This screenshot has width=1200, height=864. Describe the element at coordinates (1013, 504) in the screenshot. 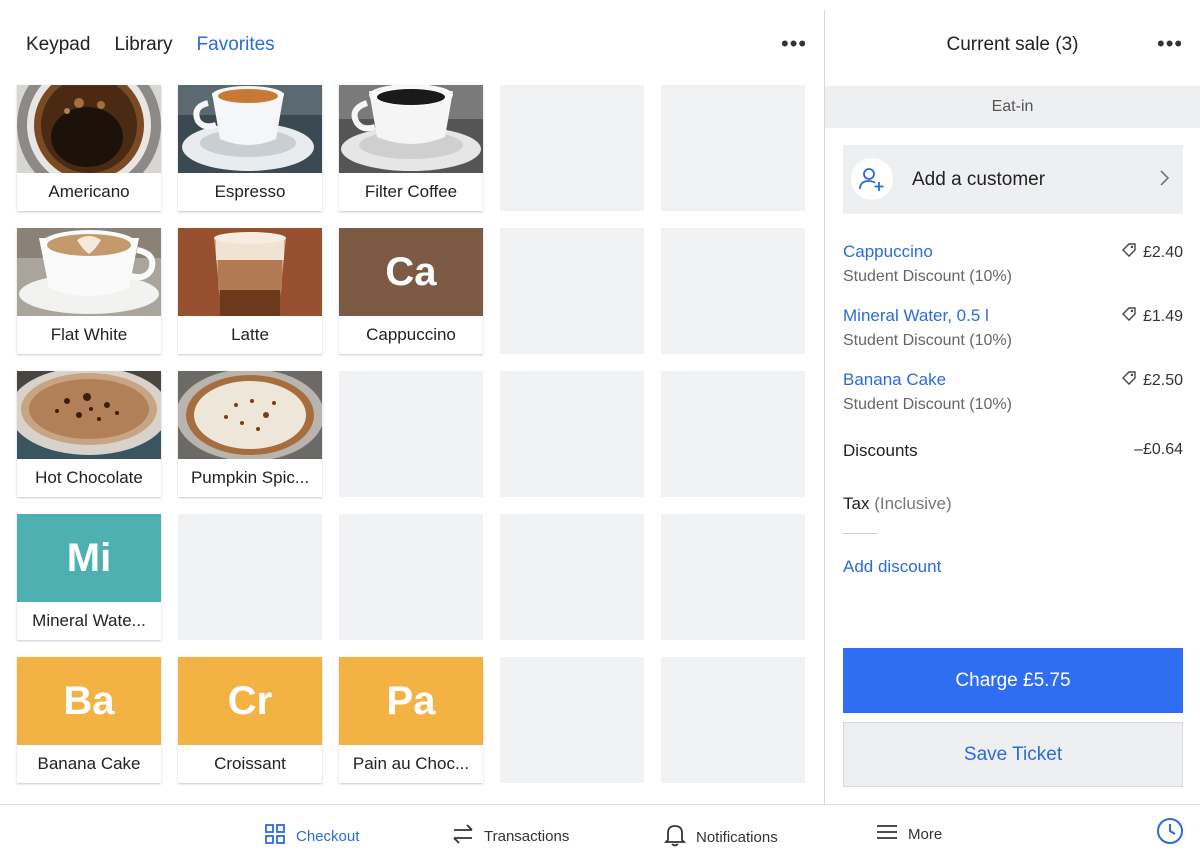

I see `tax-row: Tax (Inclusive)` at that location.